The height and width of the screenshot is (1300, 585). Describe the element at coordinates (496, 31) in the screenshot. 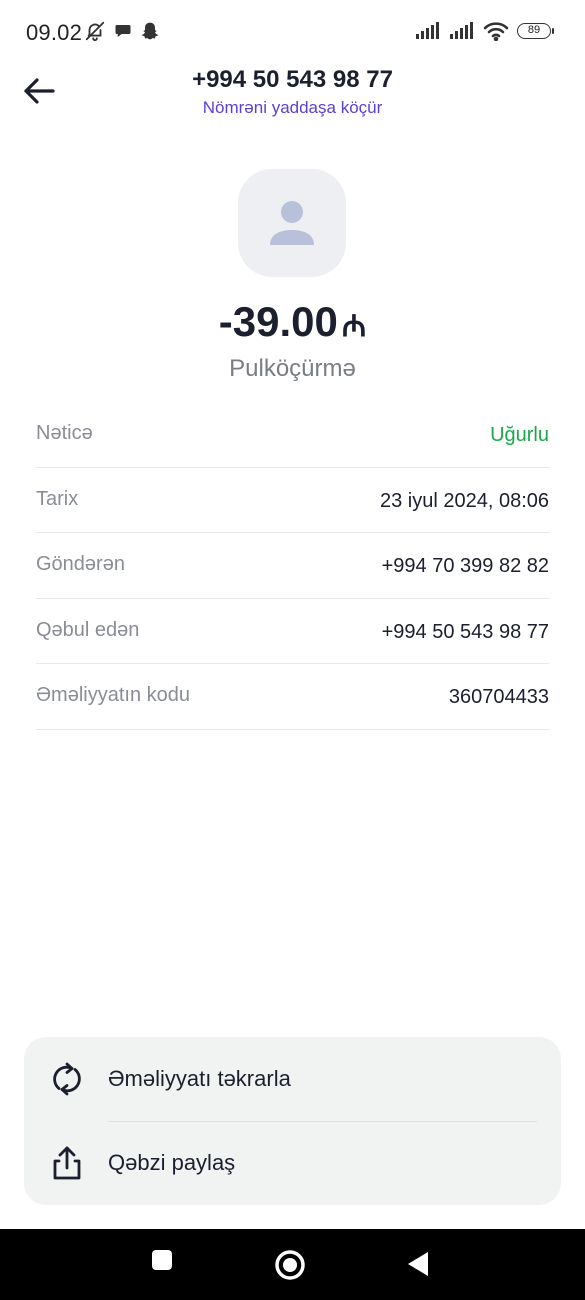

I see `wifi-icon` at that location.